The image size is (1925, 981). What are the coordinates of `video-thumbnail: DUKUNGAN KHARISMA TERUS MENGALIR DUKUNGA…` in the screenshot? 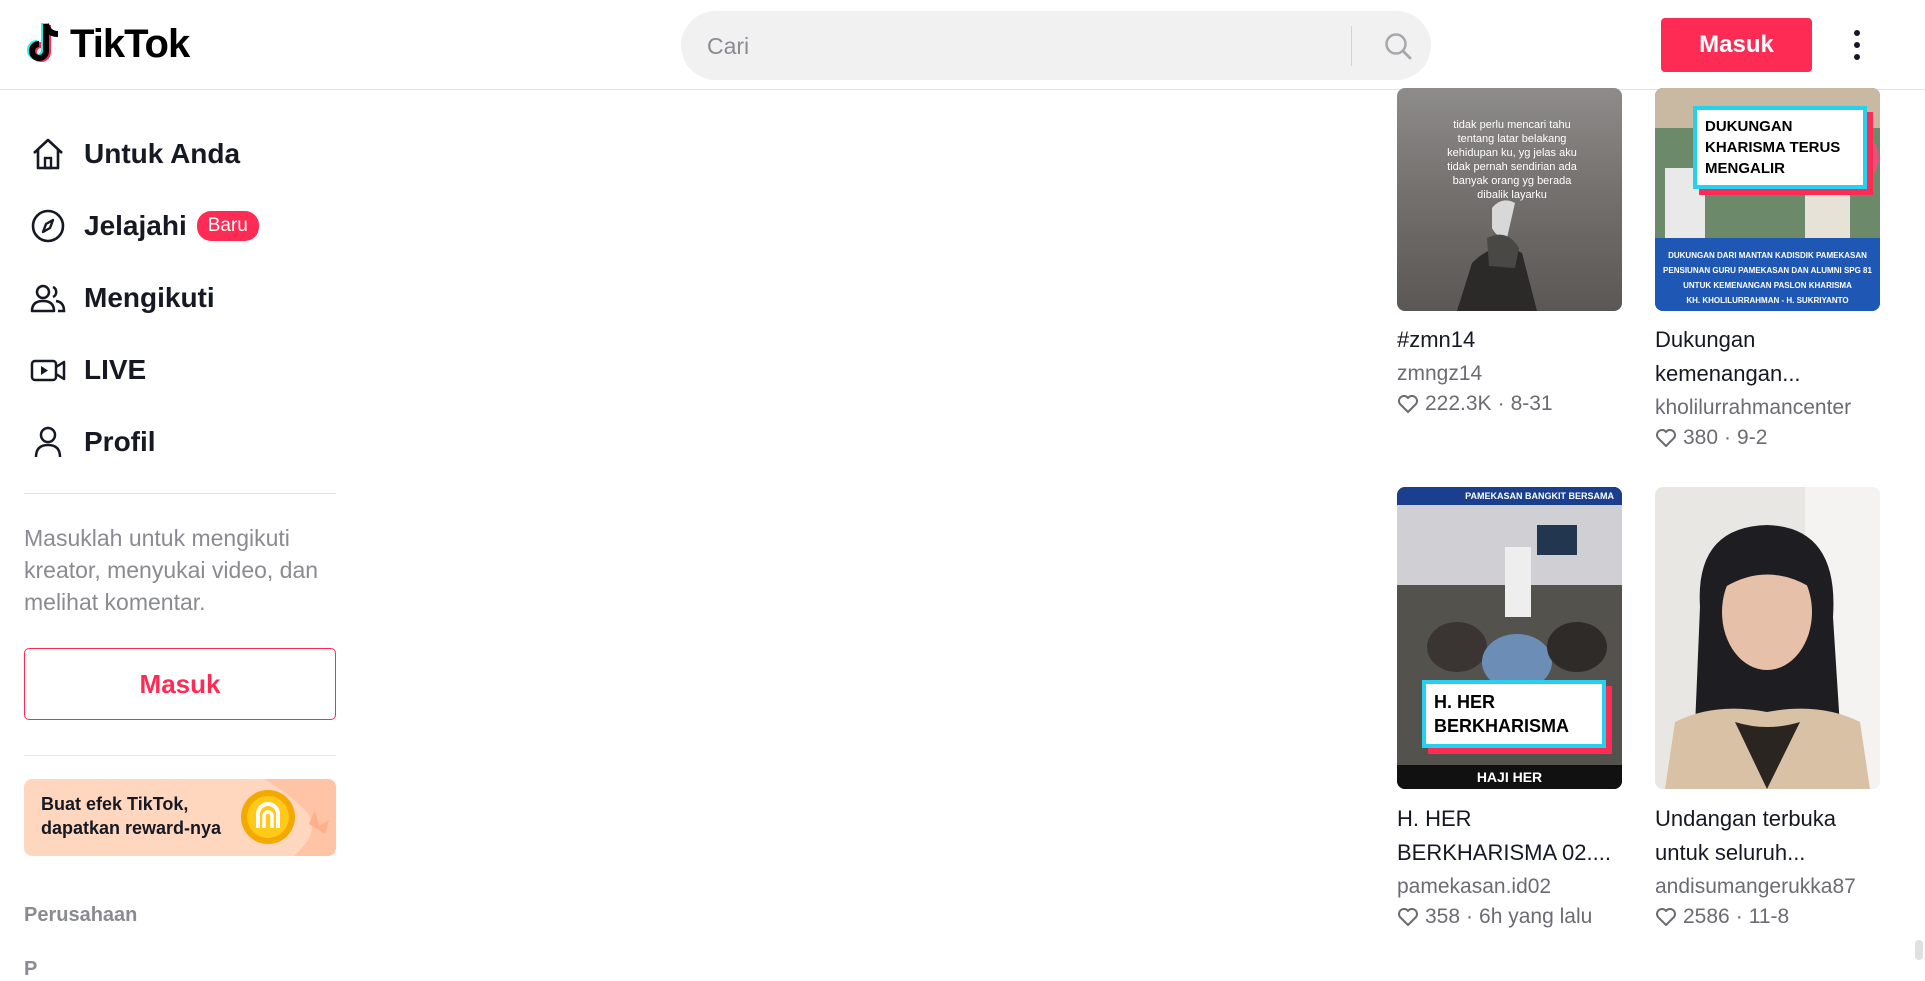 It's located at (1767, 199).